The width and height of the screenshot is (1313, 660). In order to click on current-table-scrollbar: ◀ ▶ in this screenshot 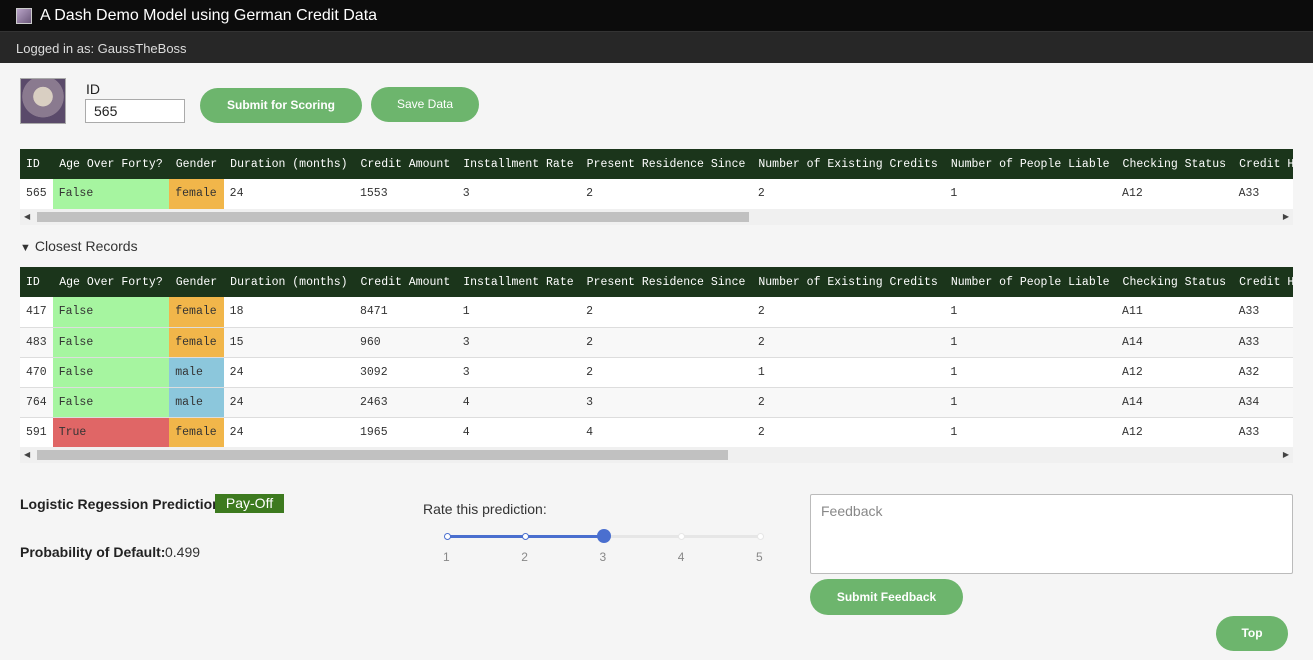, I will do `click(656, 217)`.